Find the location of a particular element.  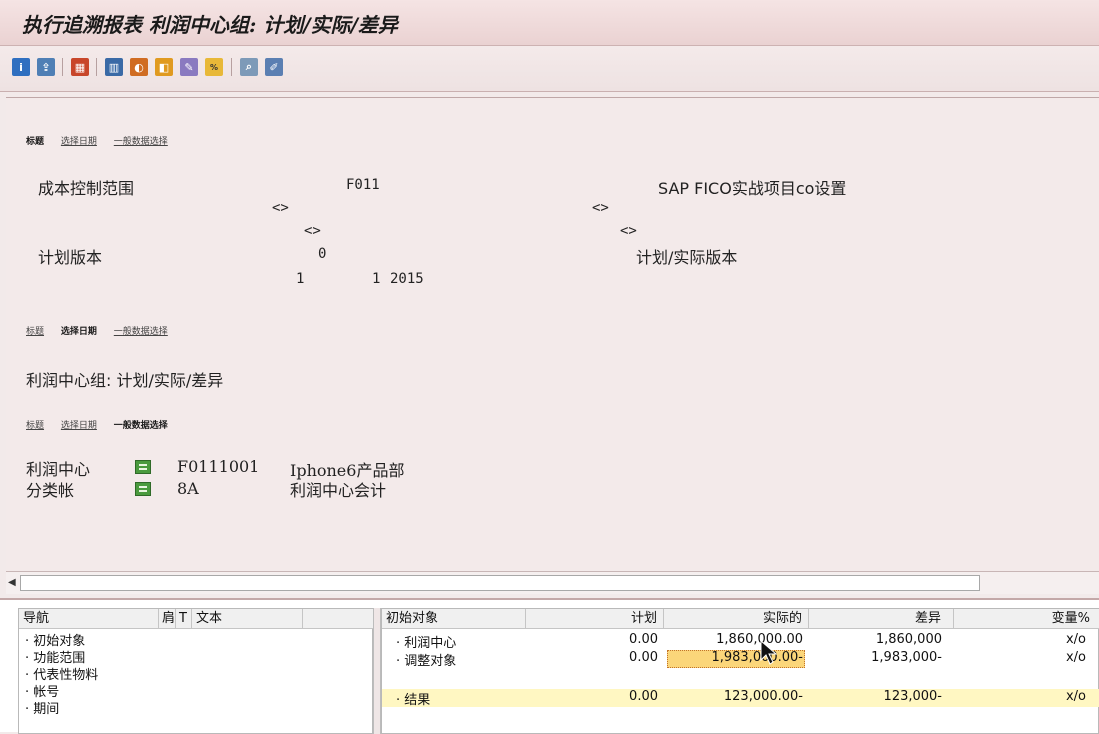

select-icon: ◧ is located at coordinates (164, 67).